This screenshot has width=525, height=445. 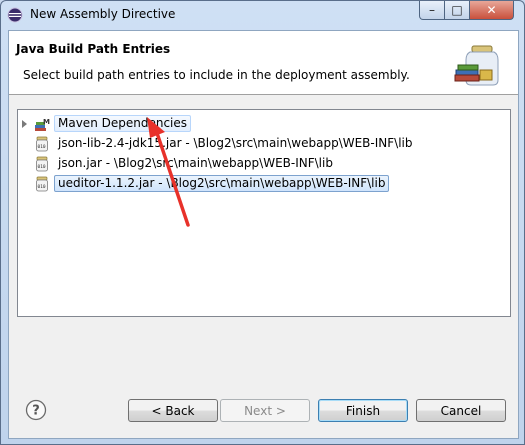 What do you see at coordinates (15, 15) in the screenshot?
I see `eclipse-app-icon` at bounding box center [15, 15].